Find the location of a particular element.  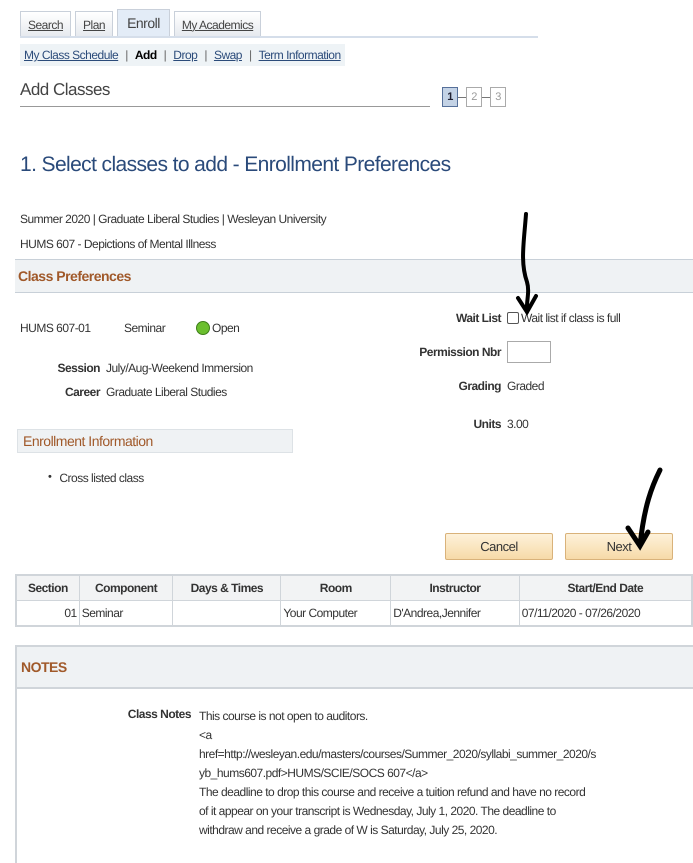

note-text: This course is not open to auditors. is located at coordinates (284, 716).